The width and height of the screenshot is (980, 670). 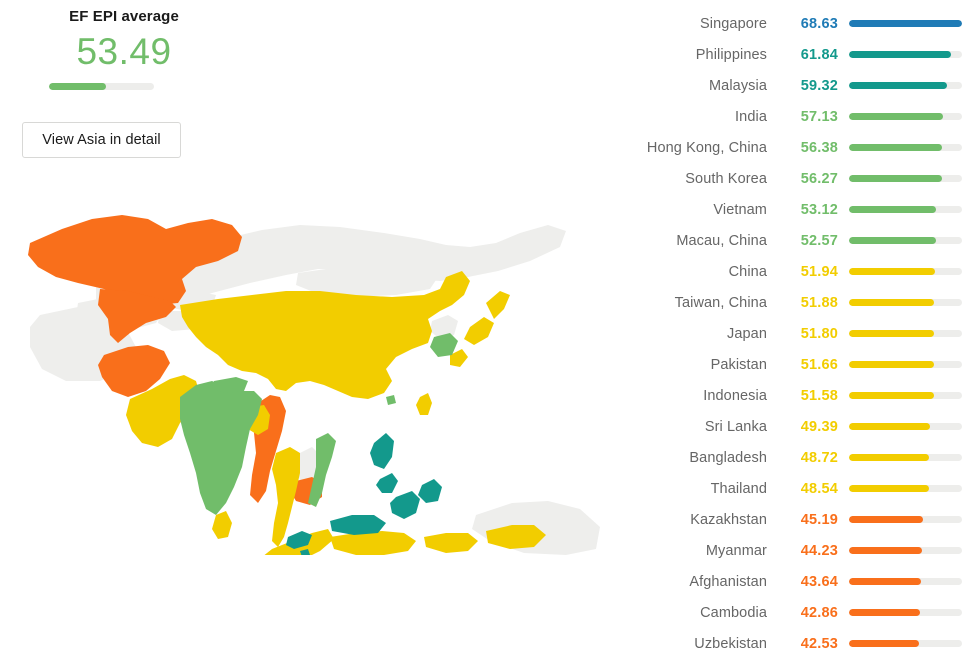 What do you see at coordinates (802, 209) in the screenshot?
I see `ranking-row: Vietnam 53.12` at bounding box center [802, 209].